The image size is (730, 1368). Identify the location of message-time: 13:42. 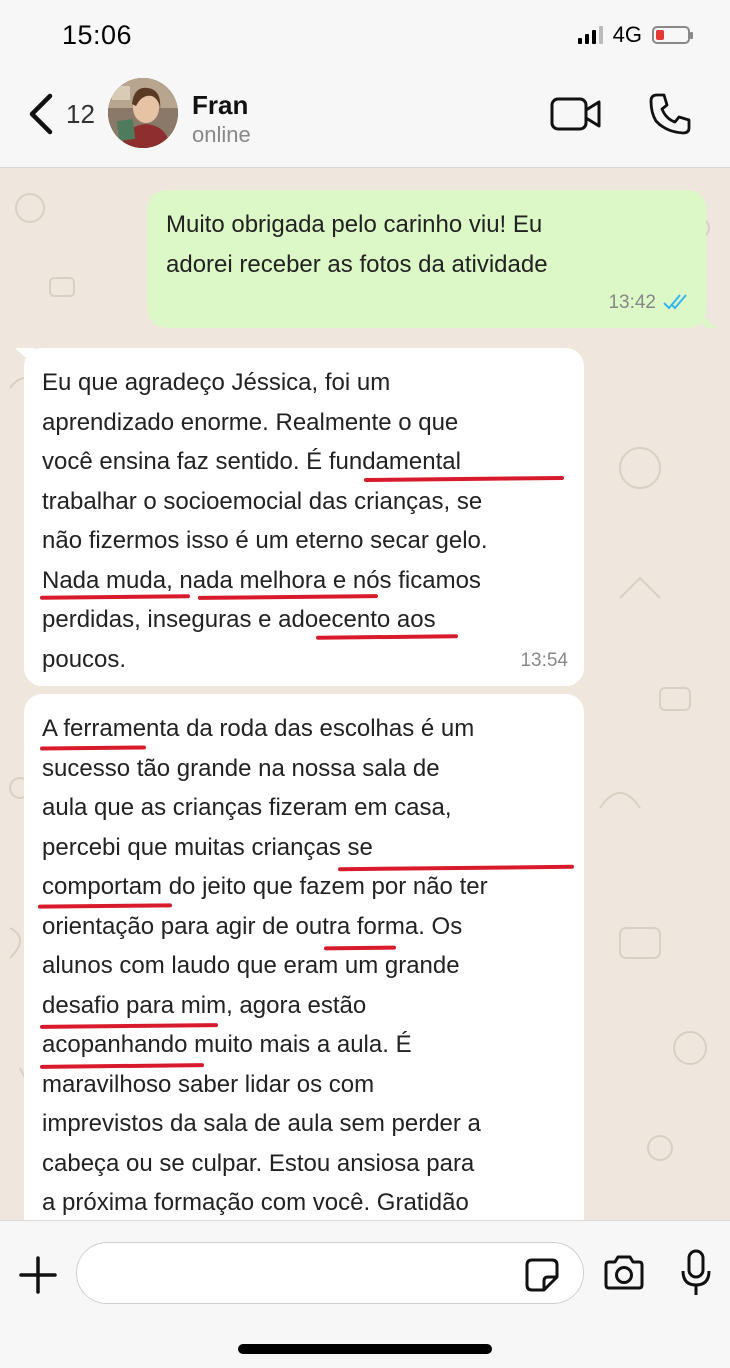
(632, 302).